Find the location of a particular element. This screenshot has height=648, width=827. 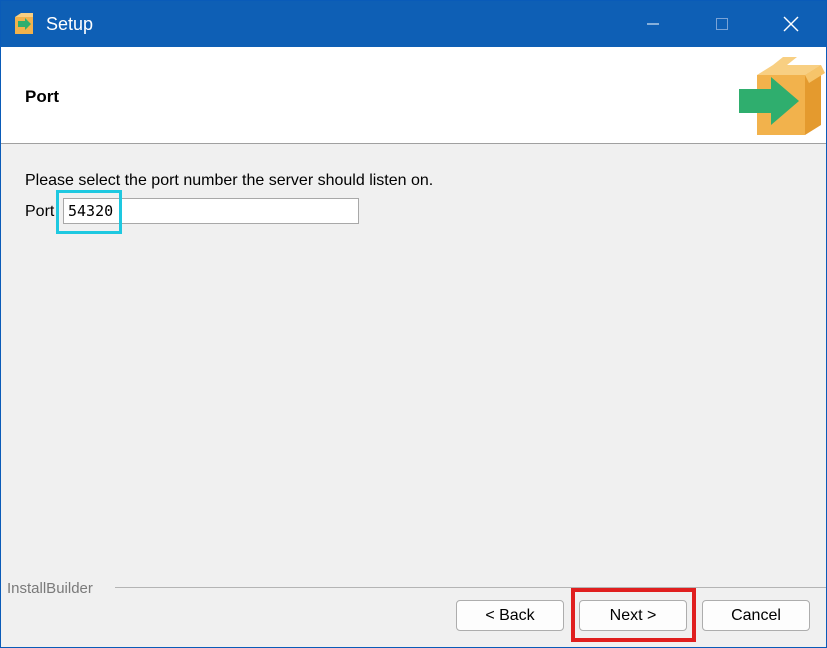

close-icon is located at coordinates (791, 24).